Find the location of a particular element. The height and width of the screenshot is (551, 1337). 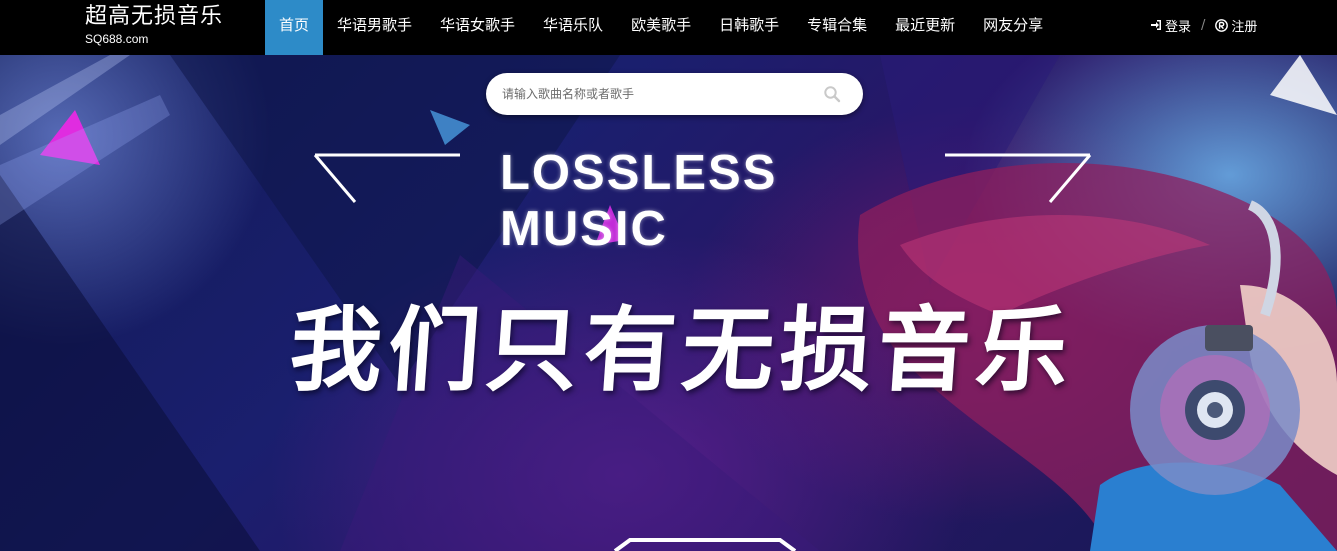

registered-icon is located at coordinates (1222, 25).